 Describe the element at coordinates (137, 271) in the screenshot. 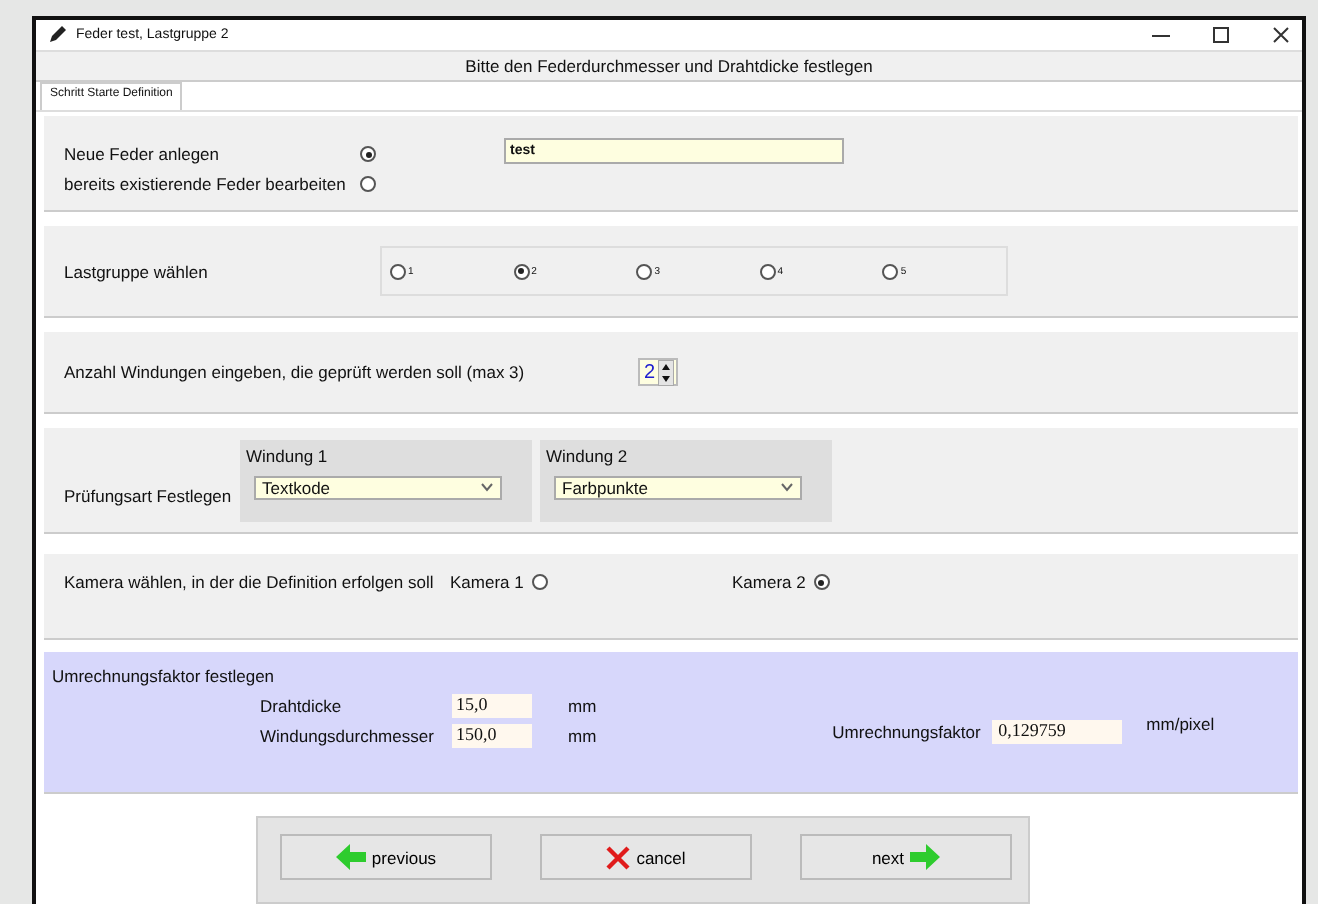

I see `load-group-label: Lastgruppe wählen` at that location.